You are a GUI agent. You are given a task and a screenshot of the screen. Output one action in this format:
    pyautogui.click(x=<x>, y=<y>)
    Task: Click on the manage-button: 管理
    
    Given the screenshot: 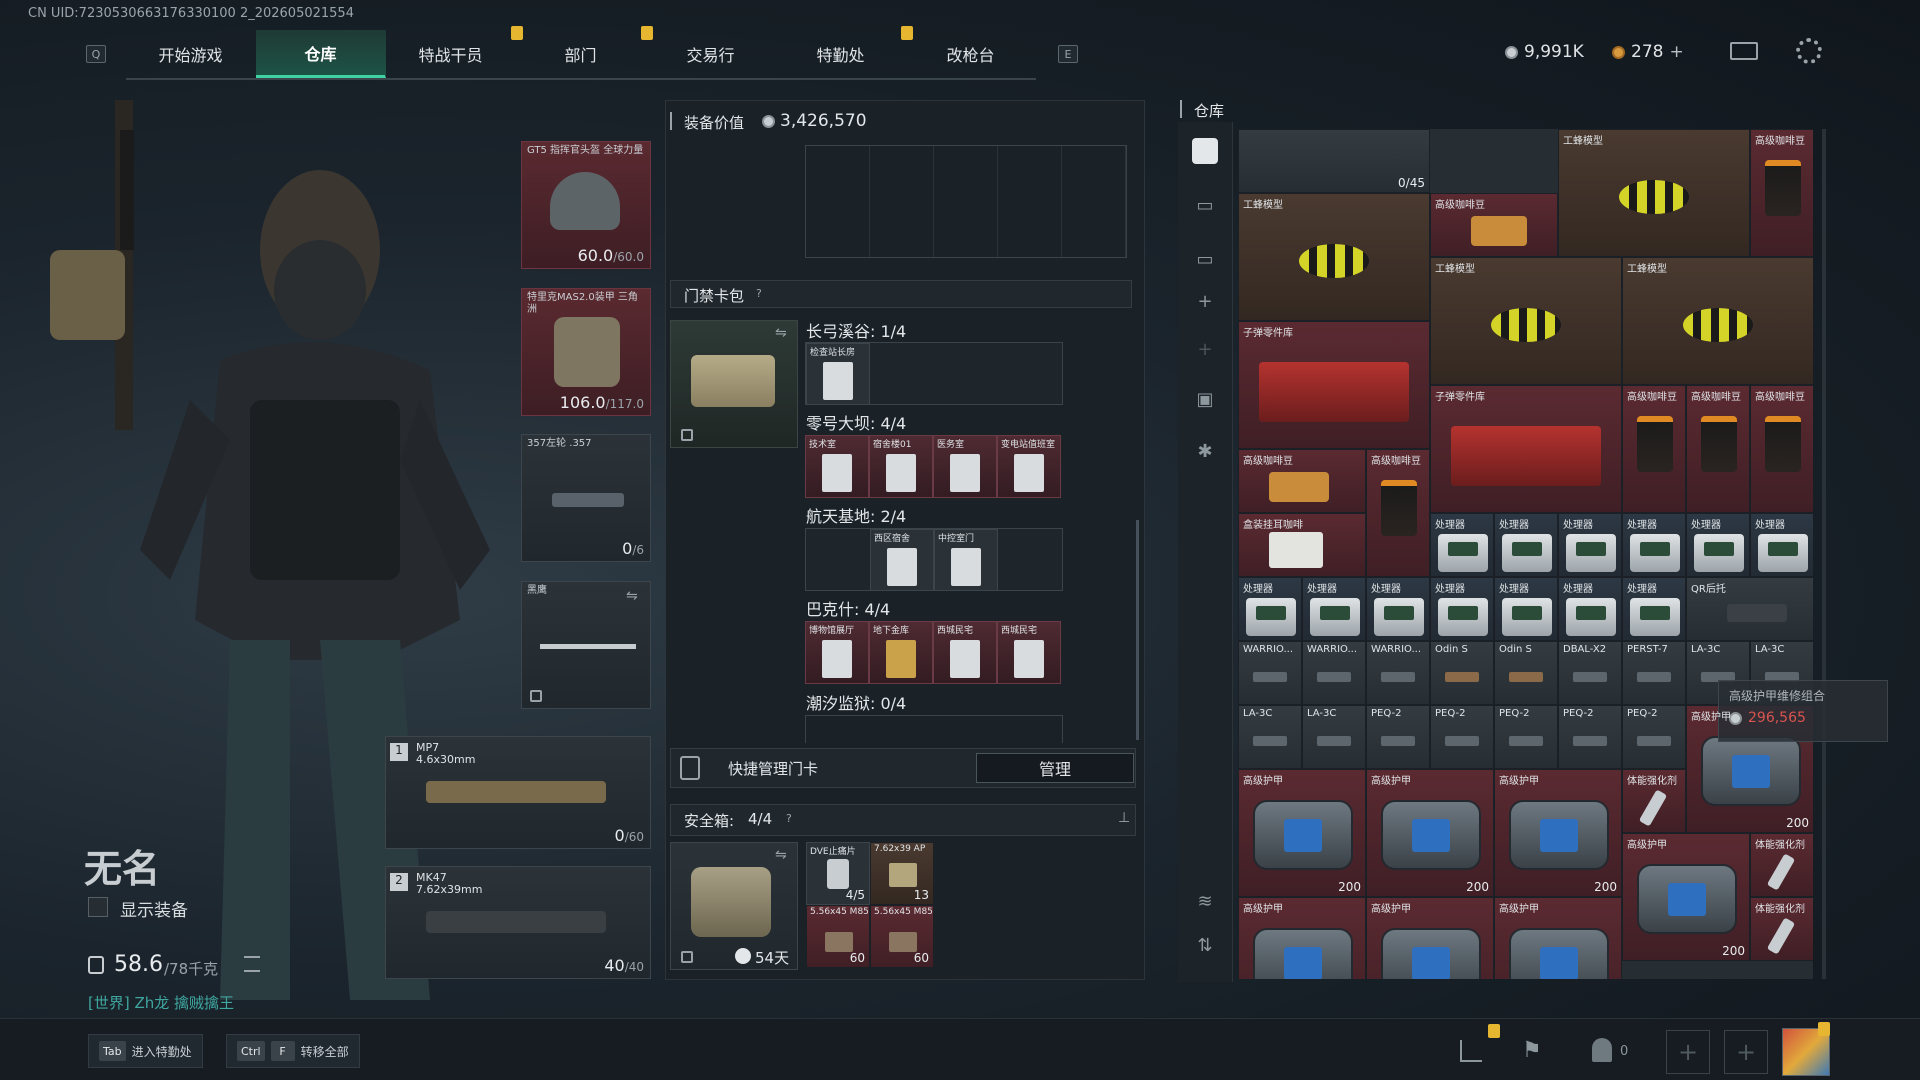 What is the action you would take?
    pyautogui.click(x=1055, y=768)
    